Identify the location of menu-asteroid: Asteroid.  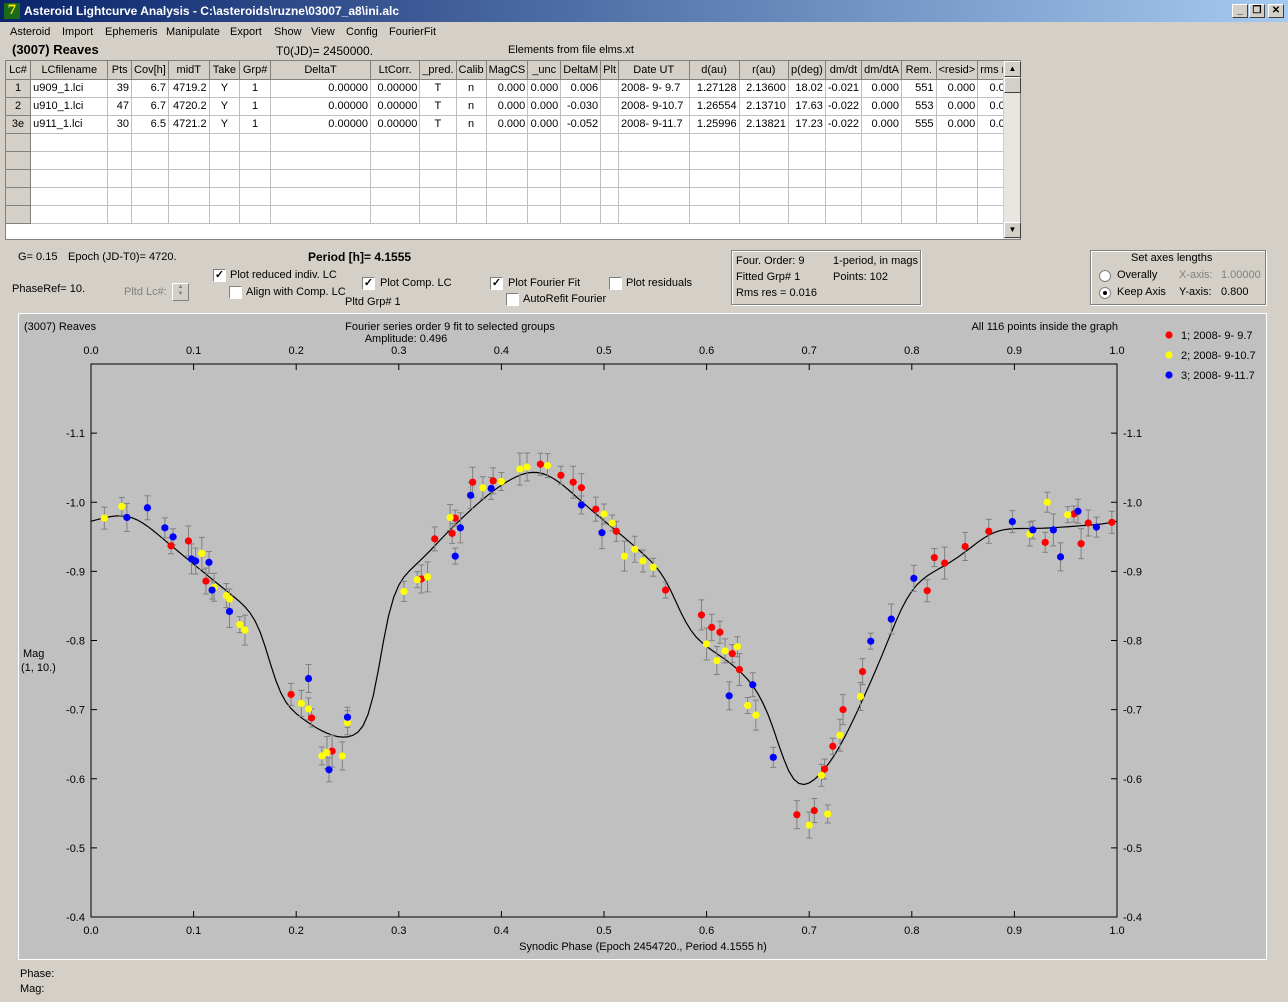
(30, 32).